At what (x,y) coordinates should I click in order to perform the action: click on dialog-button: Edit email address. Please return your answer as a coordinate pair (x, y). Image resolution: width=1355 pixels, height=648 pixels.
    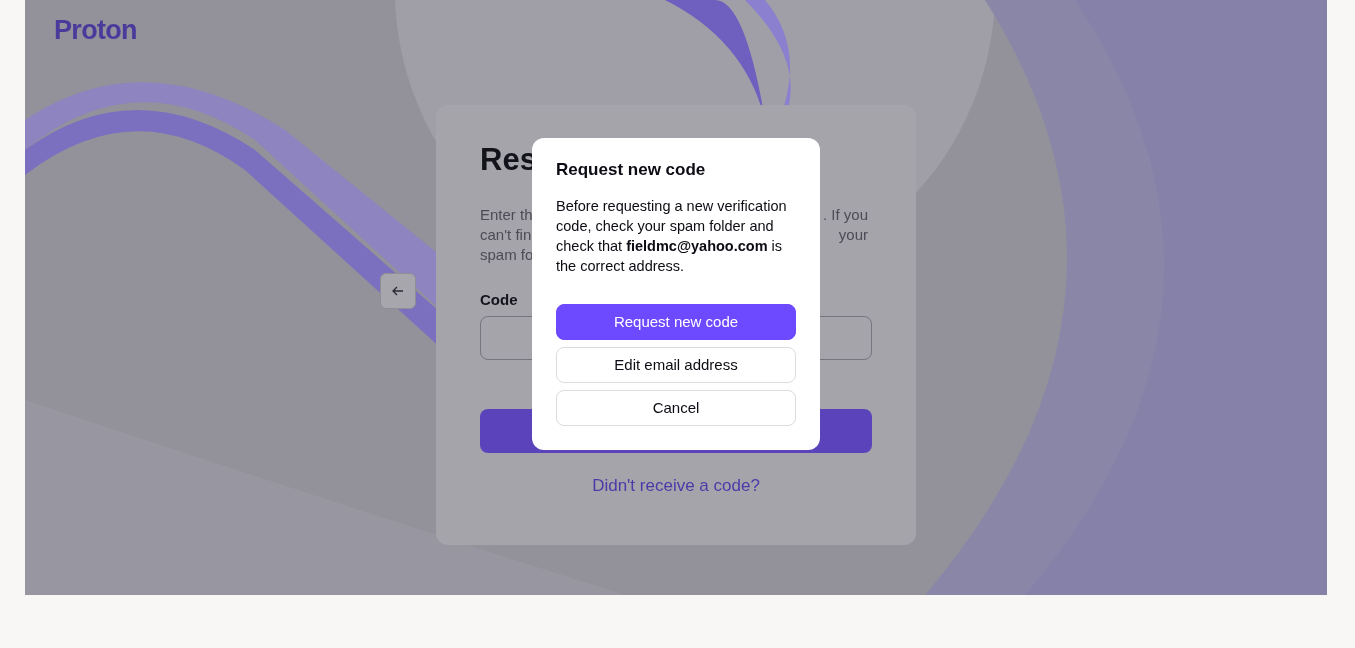
    Looking at the image, I should click on (676, 365).